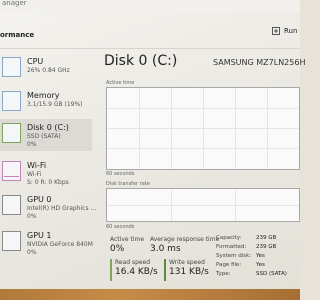 This screenshot has width=320, height=300. Describe the element at coordinates (43, 95) in the screenshot. I see `sidebar-item-label: Memory` at that location.